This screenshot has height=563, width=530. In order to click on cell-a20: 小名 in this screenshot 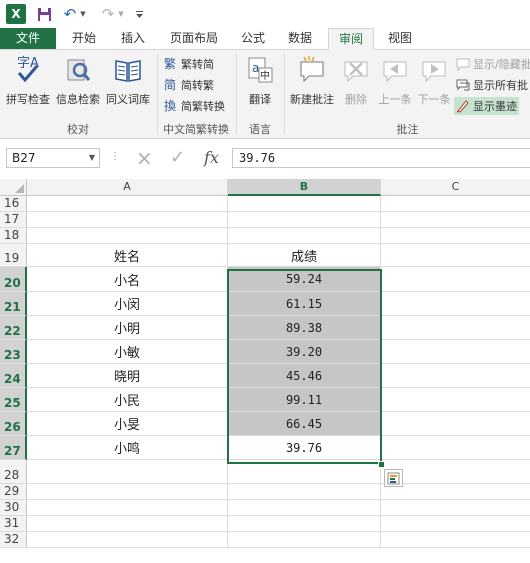, I will do `click(127, 279)`.